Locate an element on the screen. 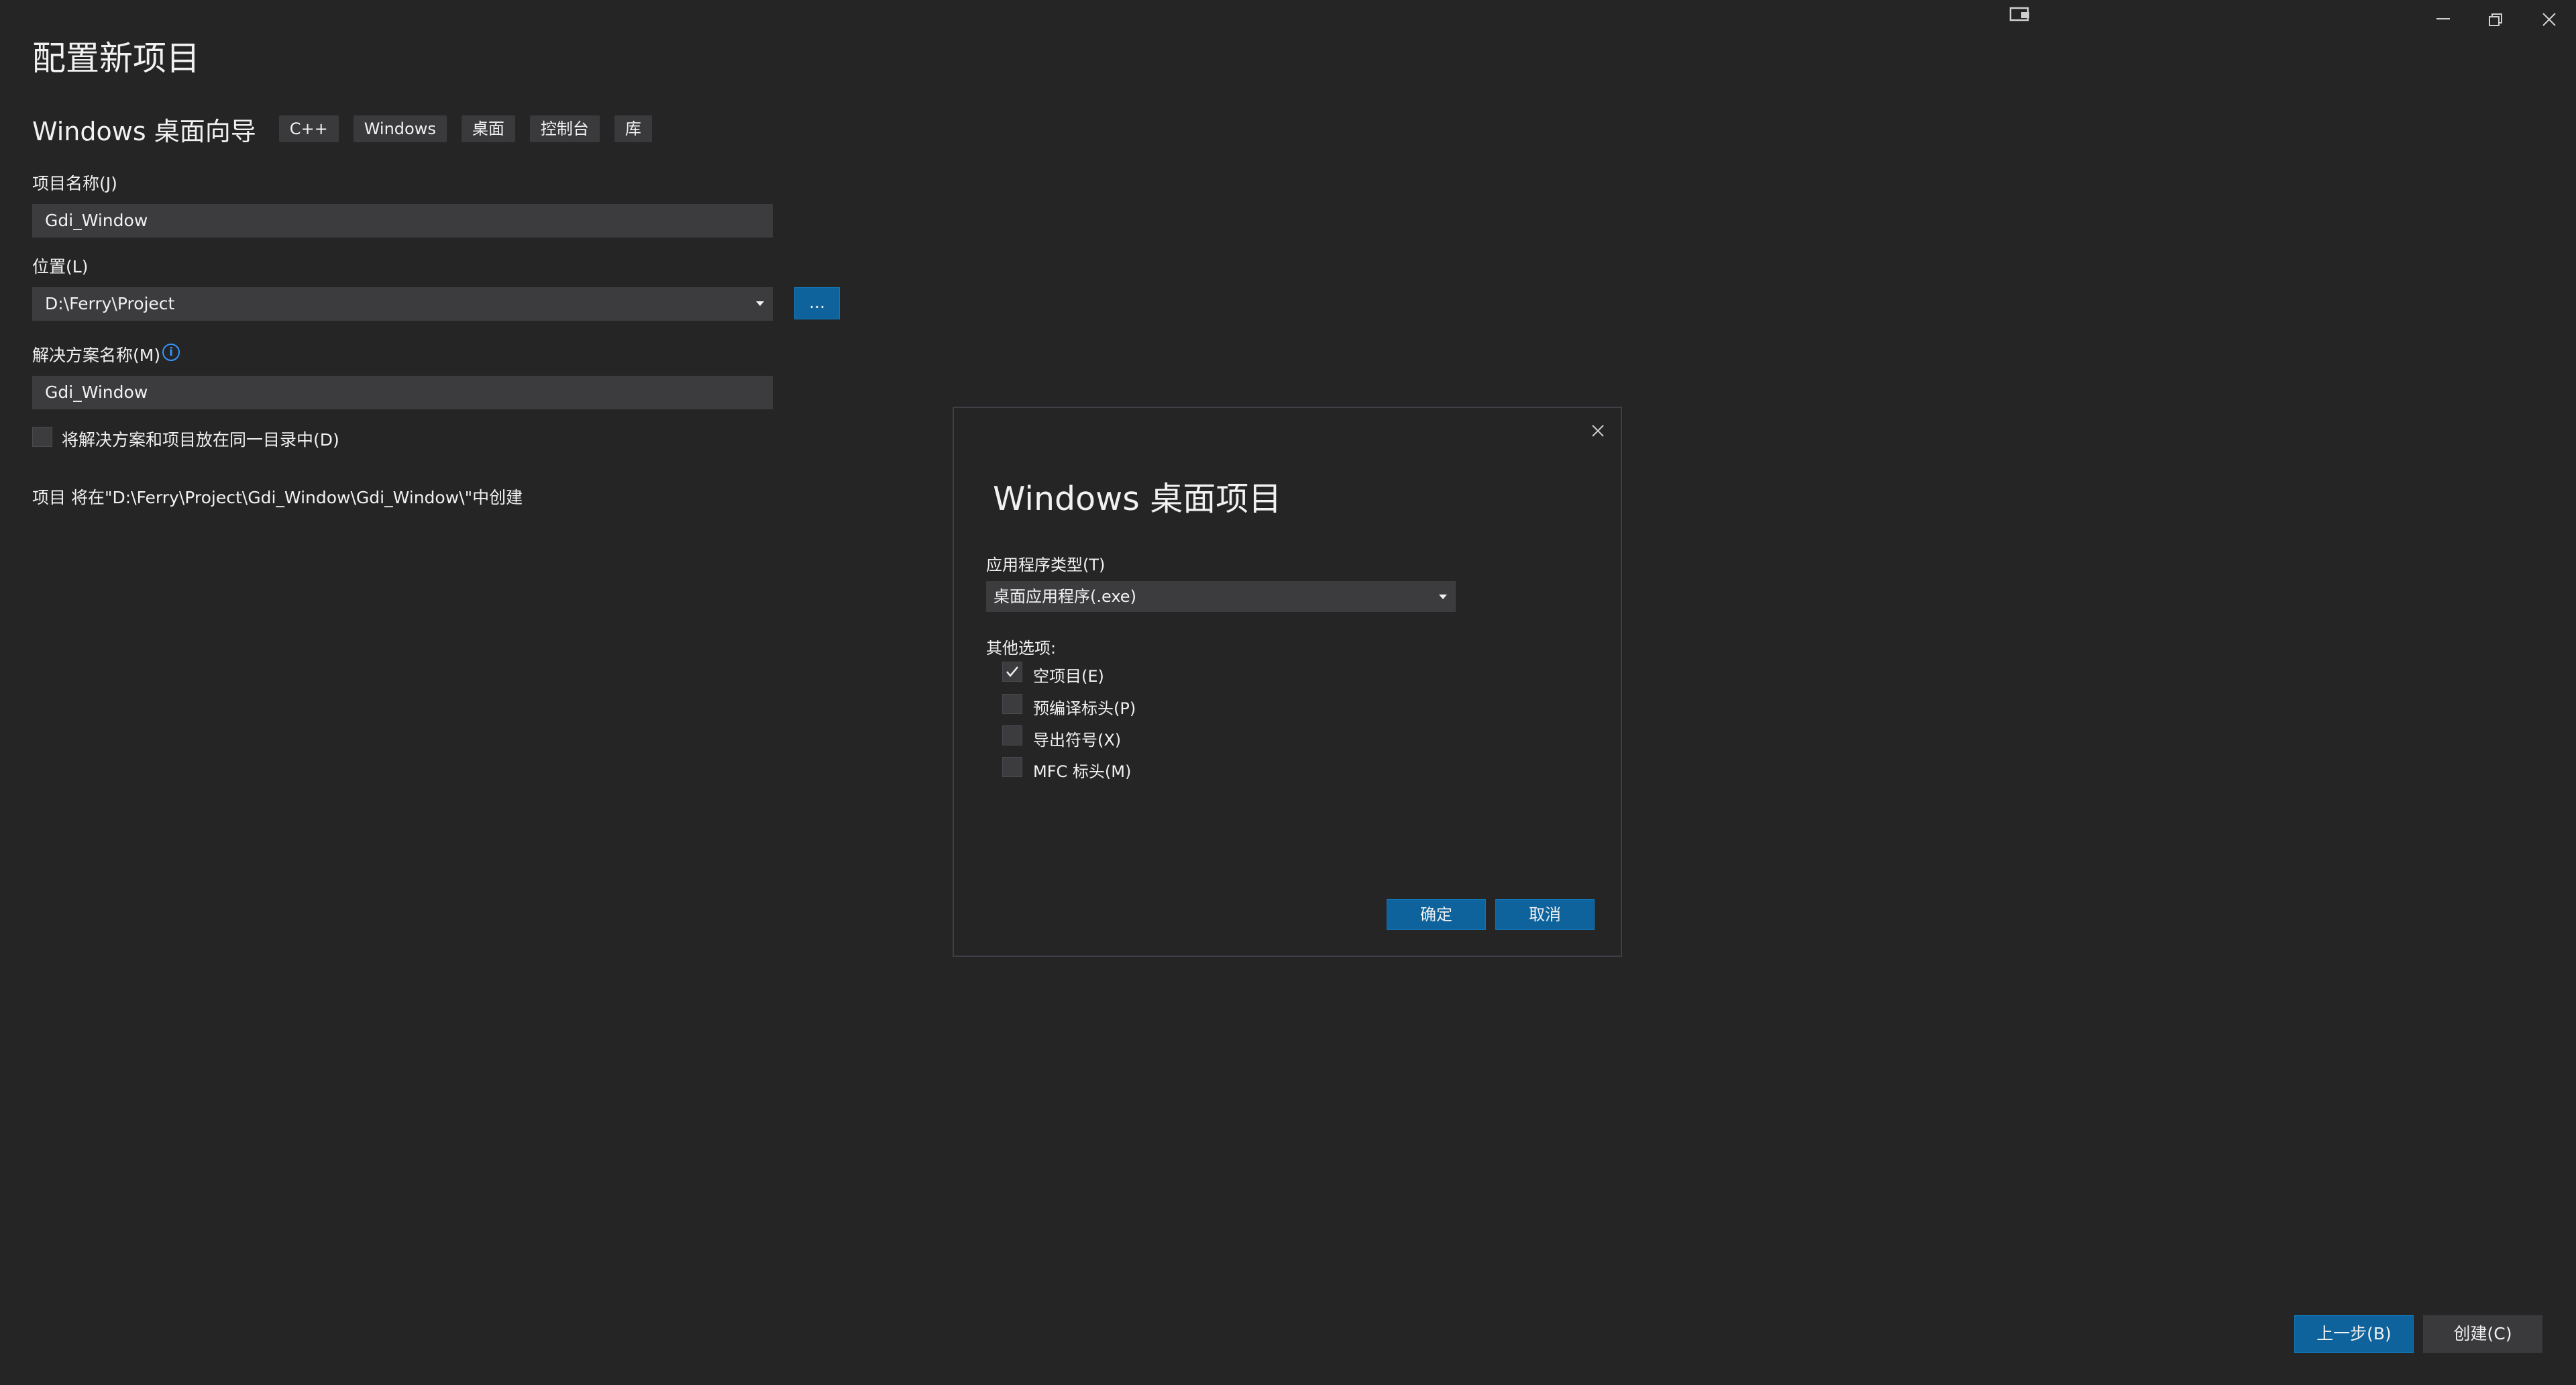 The image size is (2576, 1385). create-button: 创建(C) is located at coordinates (2482, 1334).